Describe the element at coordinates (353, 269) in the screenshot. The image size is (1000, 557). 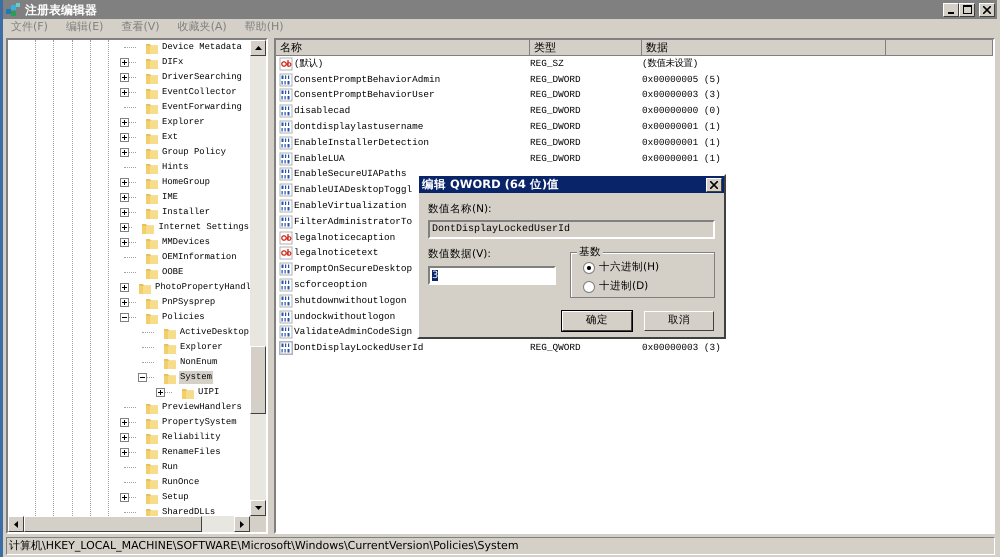
I see `value-name: PromptOnSecureDesktop` at that location.